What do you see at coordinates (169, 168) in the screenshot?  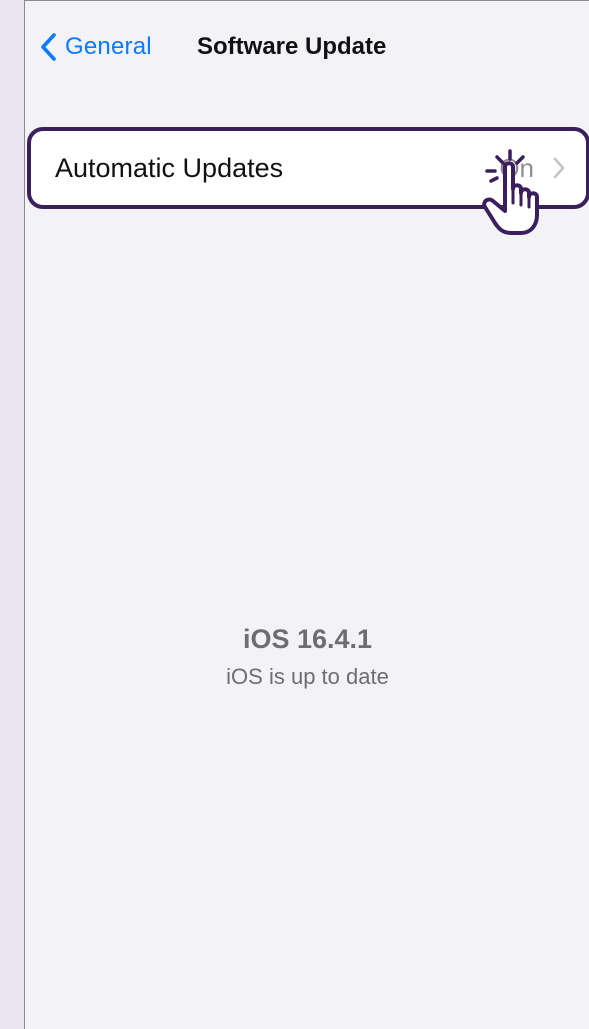 I see `automatic-updates-label: Automatic Updates` at bounding box center [169, 168].